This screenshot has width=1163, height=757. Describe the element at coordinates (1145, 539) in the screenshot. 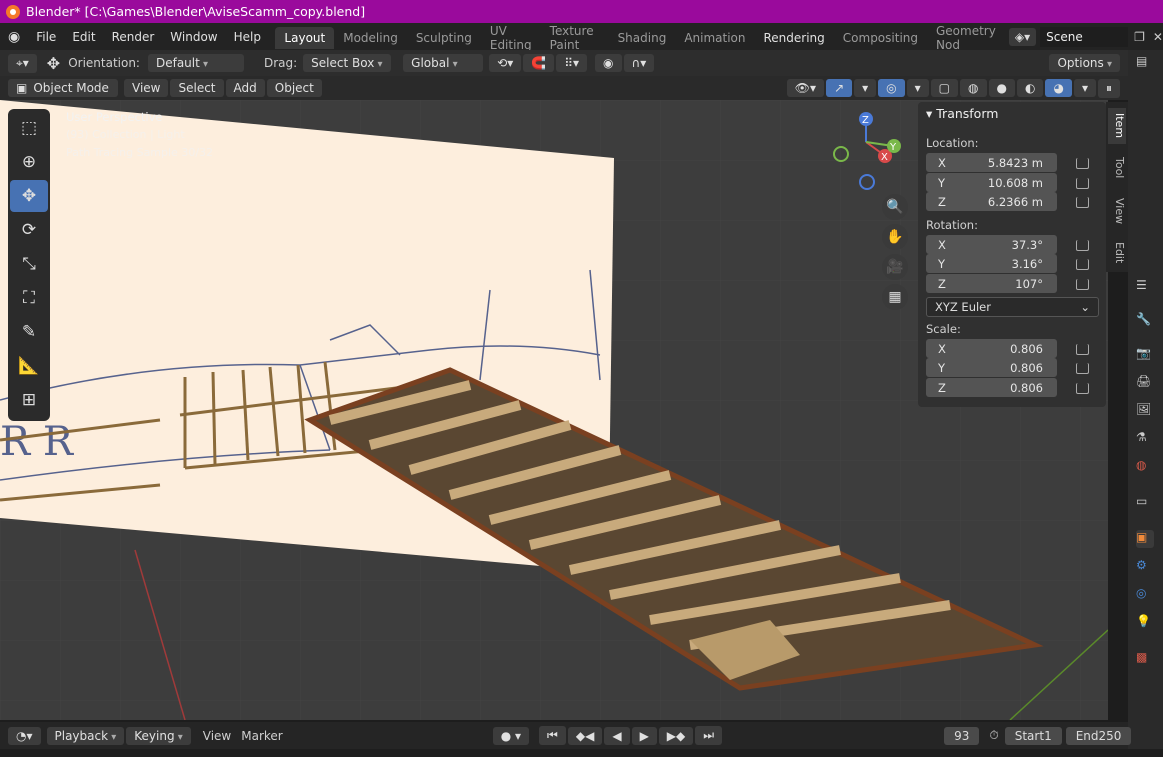

I see `object-properties-icon: ▣` at that location.